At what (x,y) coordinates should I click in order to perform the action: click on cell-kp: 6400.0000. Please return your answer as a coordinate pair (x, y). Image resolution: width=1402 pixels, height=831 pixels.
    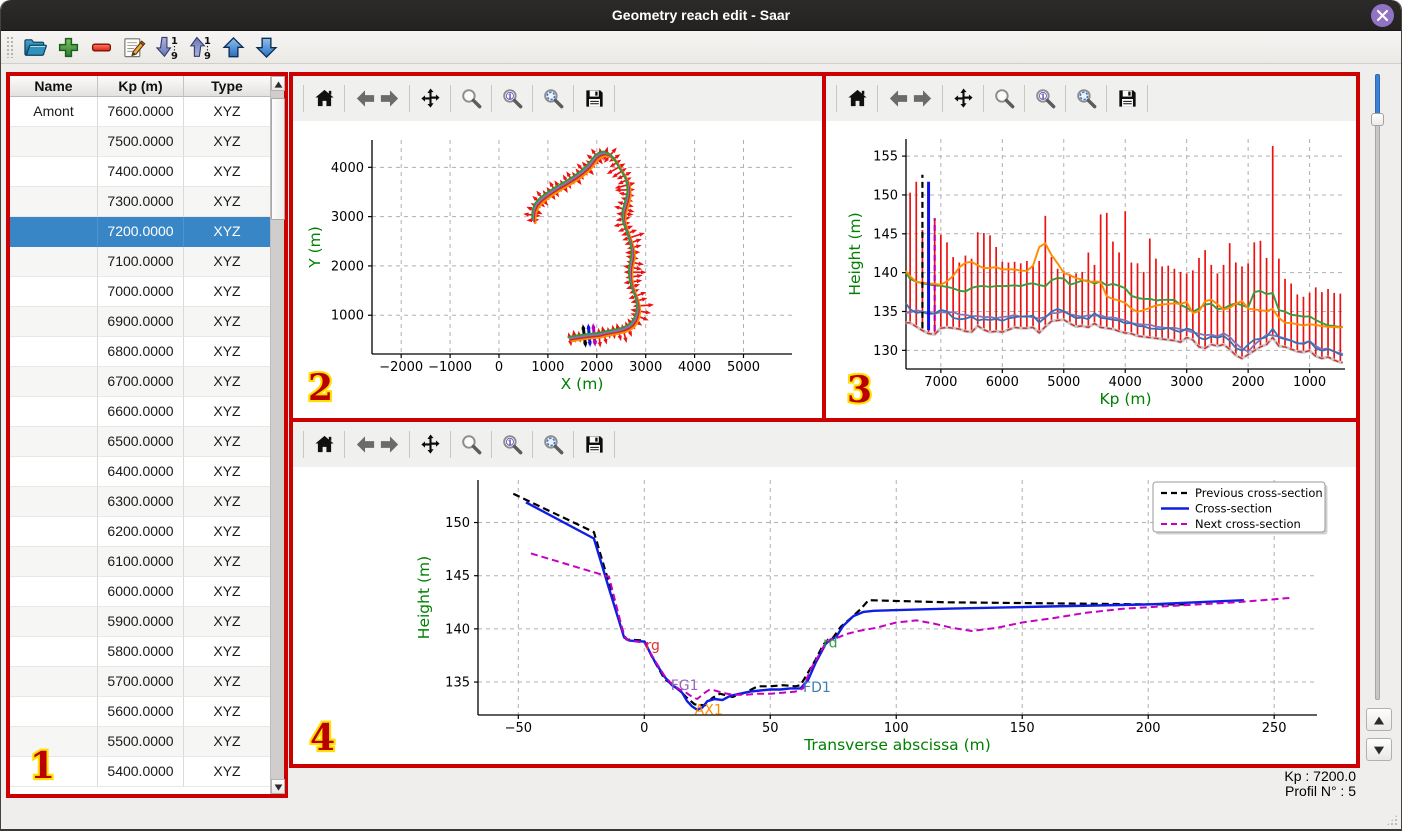
    Looking at the image, I should click on (141, 472).